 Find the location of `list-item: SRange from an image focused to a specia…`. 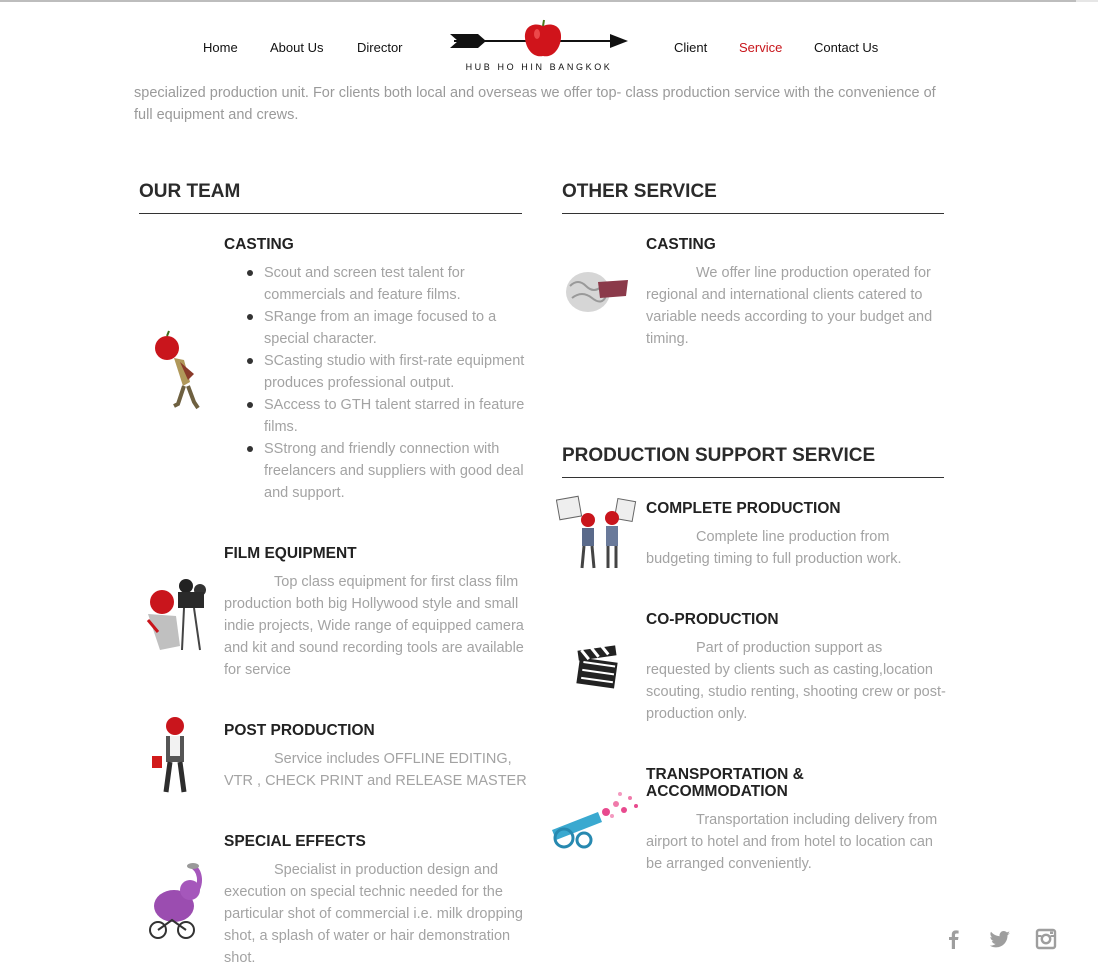

list-item: SRange from an image focused to a specia… is located at coordinates (376, 328).